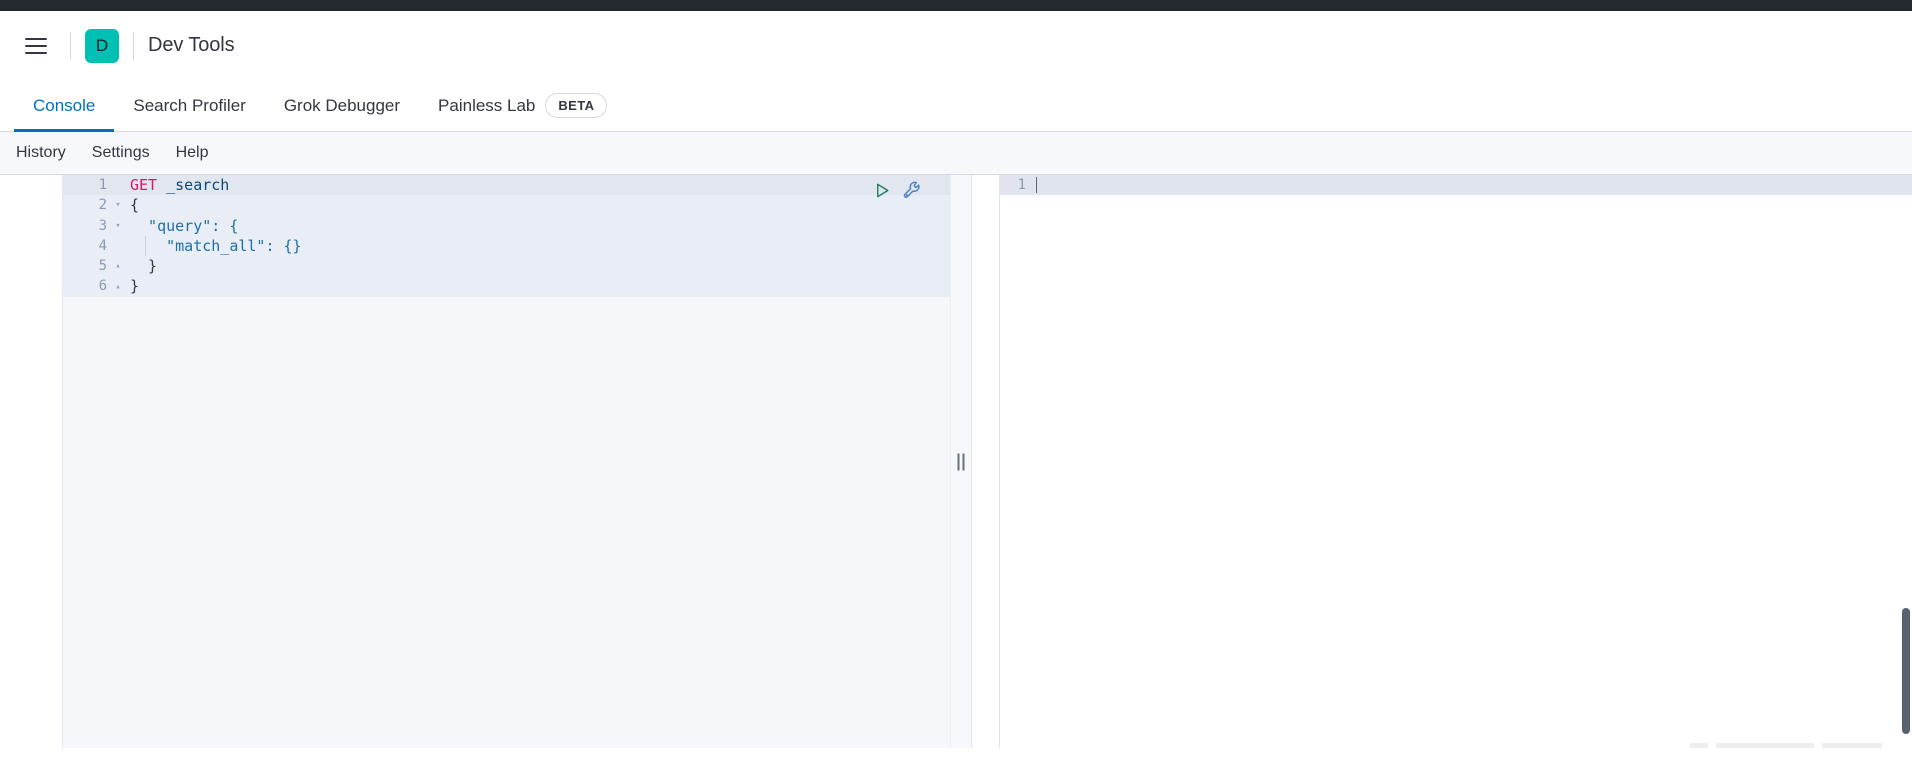  I want to click on tab-console: Console, so click(64, 106).